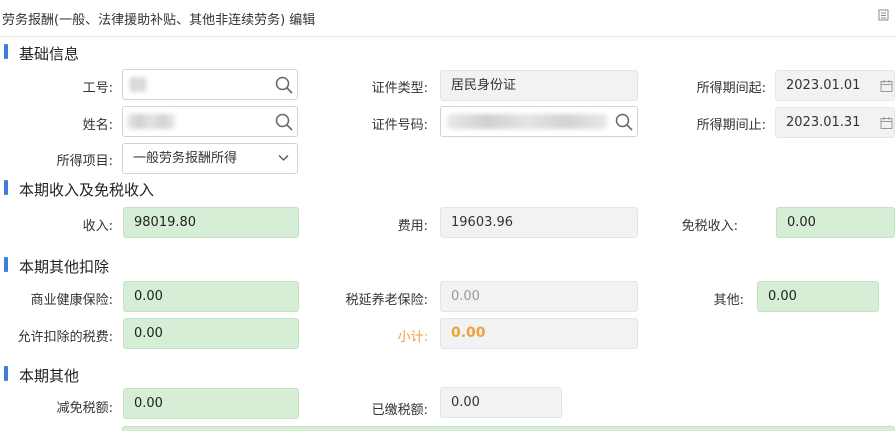 This screenshot has width=895, height=431. I want to click on taxfree-income-input: 0.00, so click(835, 222).